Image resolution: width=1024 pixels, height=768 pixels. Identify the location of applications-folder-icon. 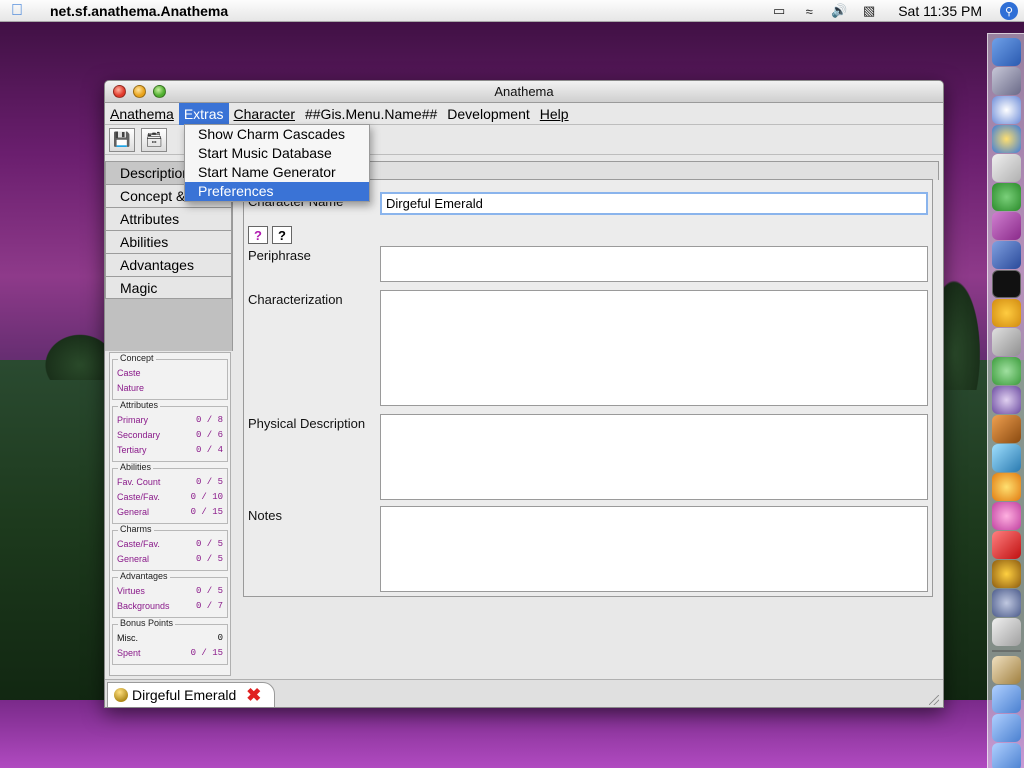
(1006, 728).